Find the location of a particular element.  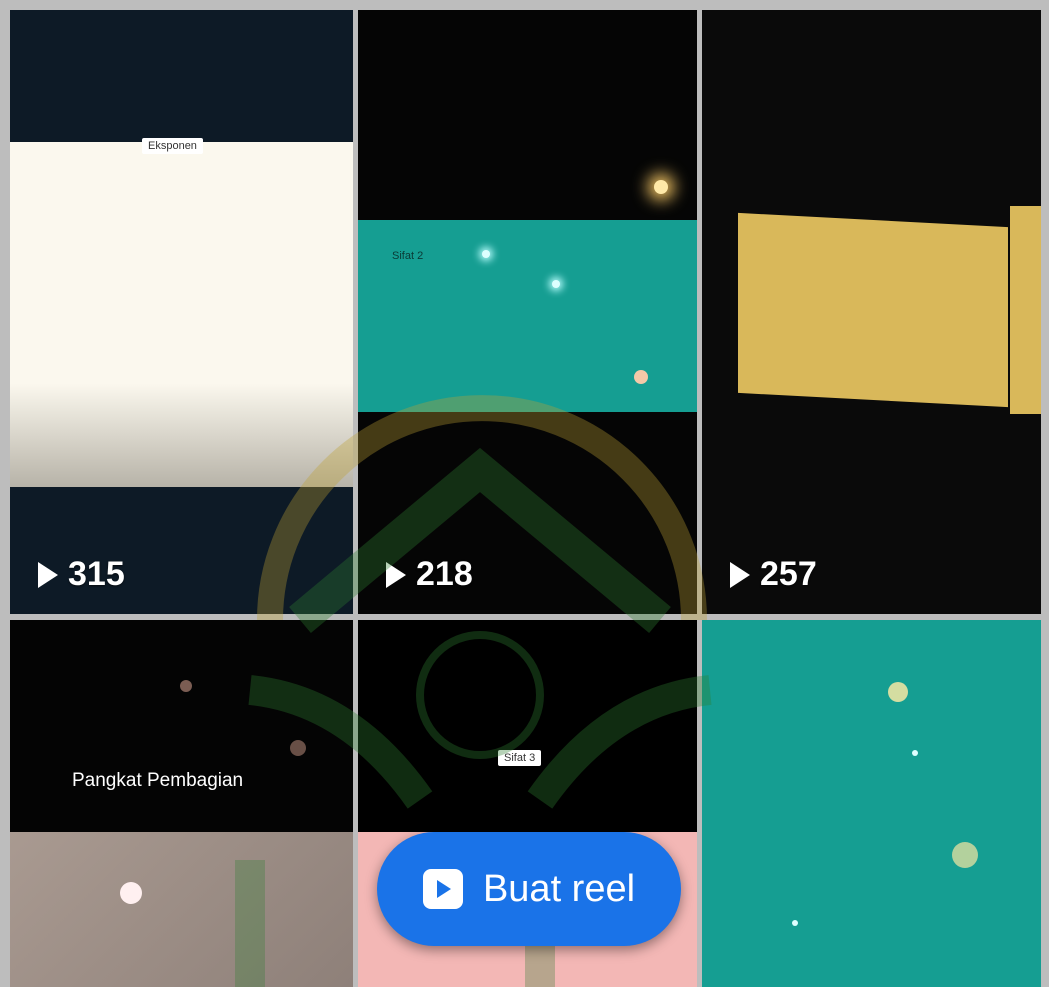

reel-tile is located at coordinates (871, 803).